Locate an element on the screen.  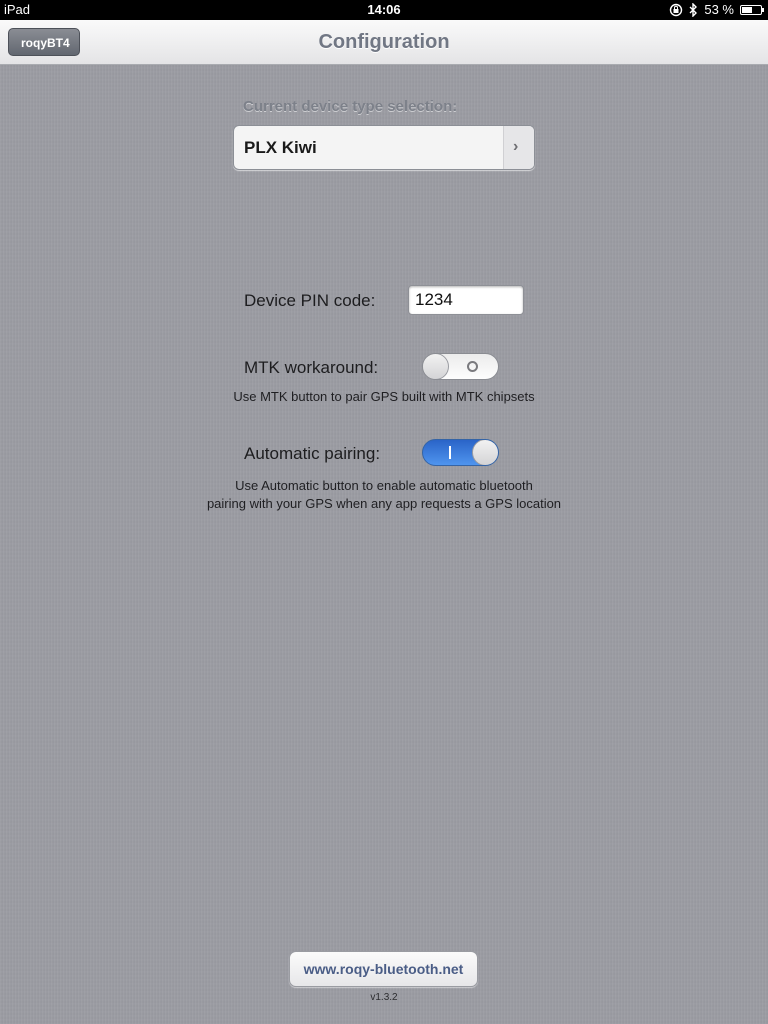
device-type-selector: PLX Kiwi › is located at coordinates (384, 147).